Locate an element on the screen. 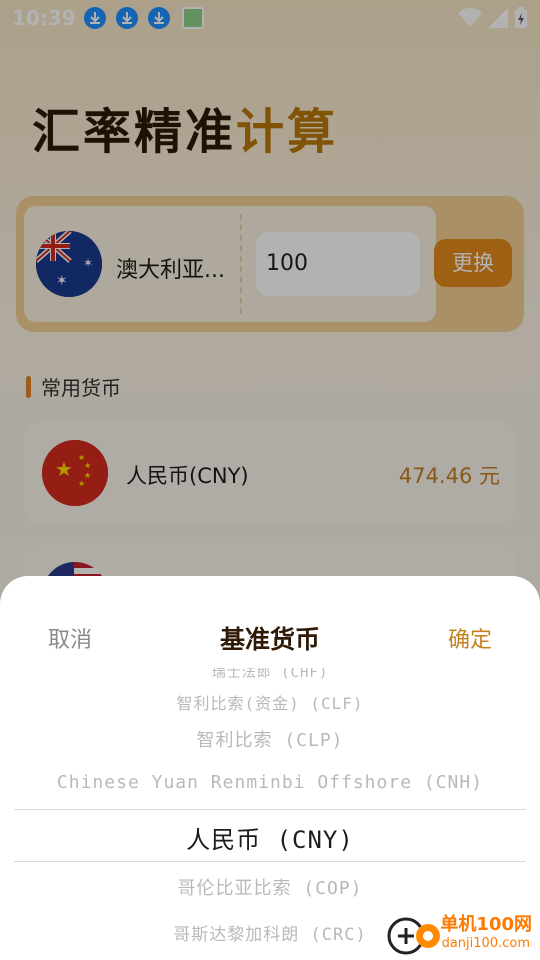  picker-option: 瑞士法郎 (CHF) is located at coordinates (270, 674).